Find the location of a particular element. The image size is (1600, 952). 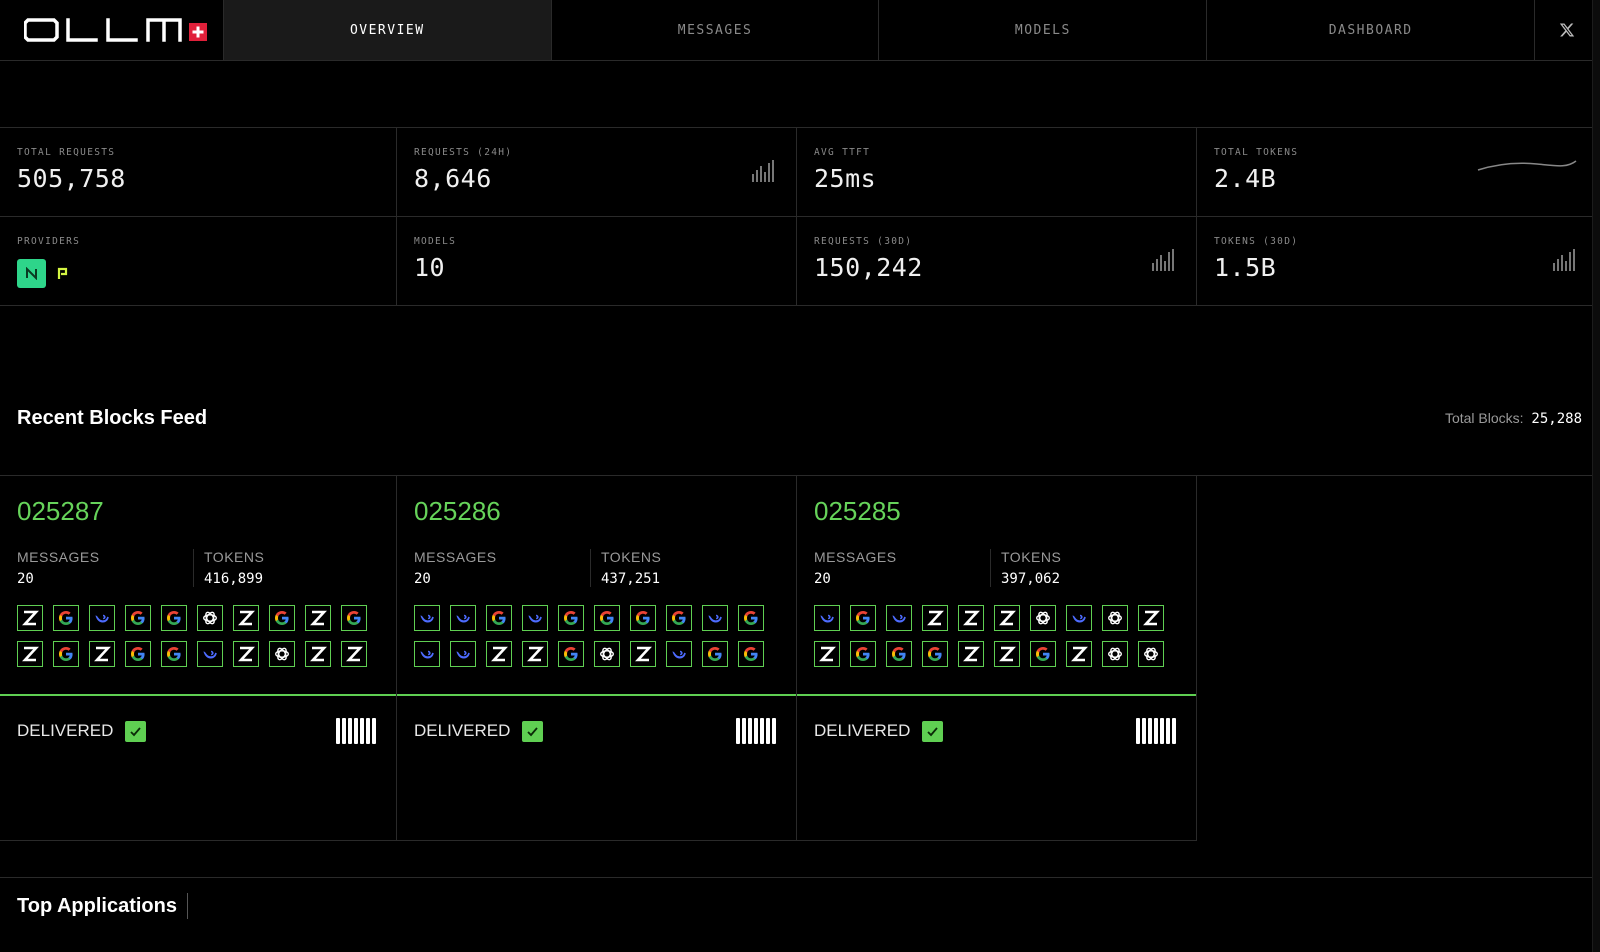

delivered-status: DELIVERED is located at coordinates (82, 731).